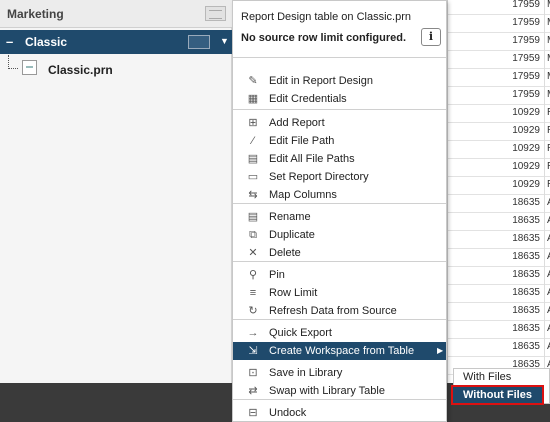  Describe the element at coordinates (339, 141) in the screenshot. I see `menu-item-edit-file-path: ⁄ Edit File Path` at that location.